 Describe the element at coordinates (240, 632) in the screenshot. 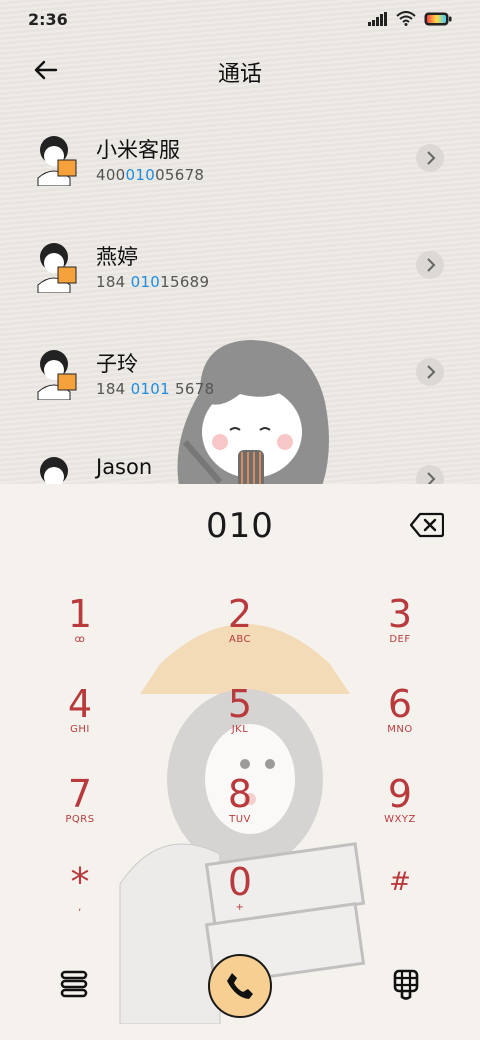

I see `key-2: 2 ABC` at that location.